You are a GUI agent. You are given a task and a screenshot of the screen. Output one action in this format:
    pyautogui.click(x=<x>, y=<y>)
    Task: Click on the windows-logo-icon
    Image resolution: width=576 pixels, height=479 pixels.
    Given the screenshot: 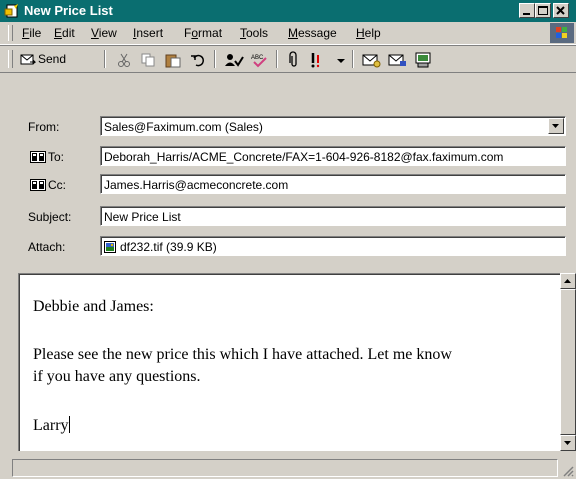 What is the action you would take?
    pyautogui.click(x=562, y=33)
    